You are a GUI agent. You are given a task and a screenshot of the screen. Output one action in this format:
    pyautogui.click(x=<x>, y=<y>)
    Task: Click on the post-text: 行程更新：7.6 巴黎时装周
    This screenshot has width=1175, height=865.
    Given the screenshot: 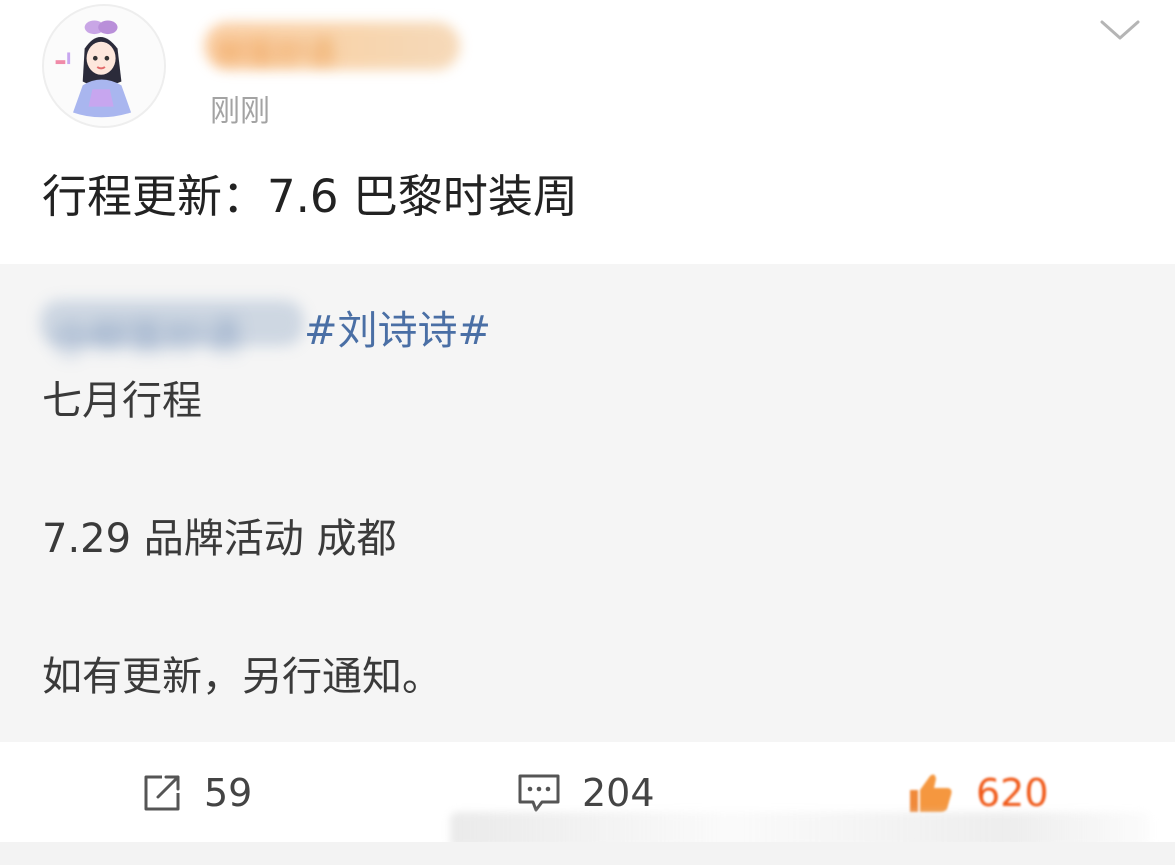 What is the action you would take?
    pyautogui.click(x=310, y=196)
    